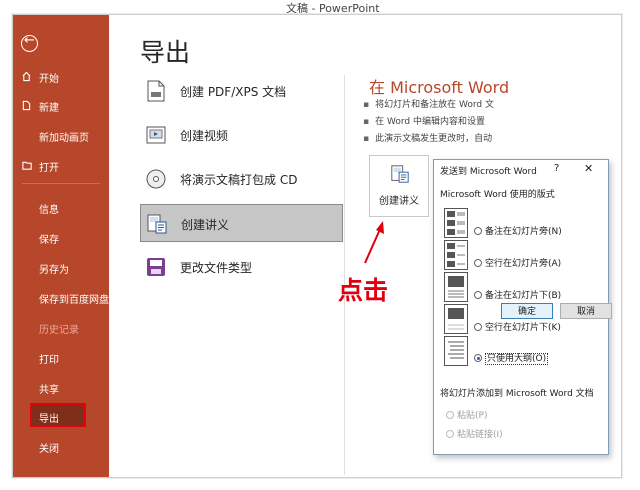 The width and height of the screenshot is (640, 490). I want to click on click-annotation-label: 点击, so click(363, 290).